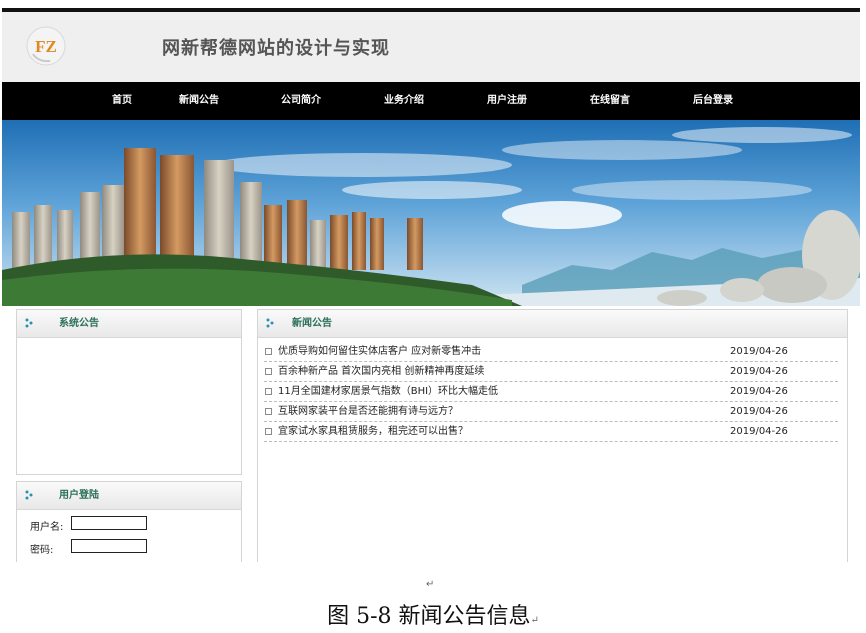 The height and width of the screenshot is (633, 866). Describe the element at coordinates (551, 432) in the screenshot. I see `news-list-item: 宜家试水家具租赁服务，租完还可以出售？ 2019/04-26` at that location.